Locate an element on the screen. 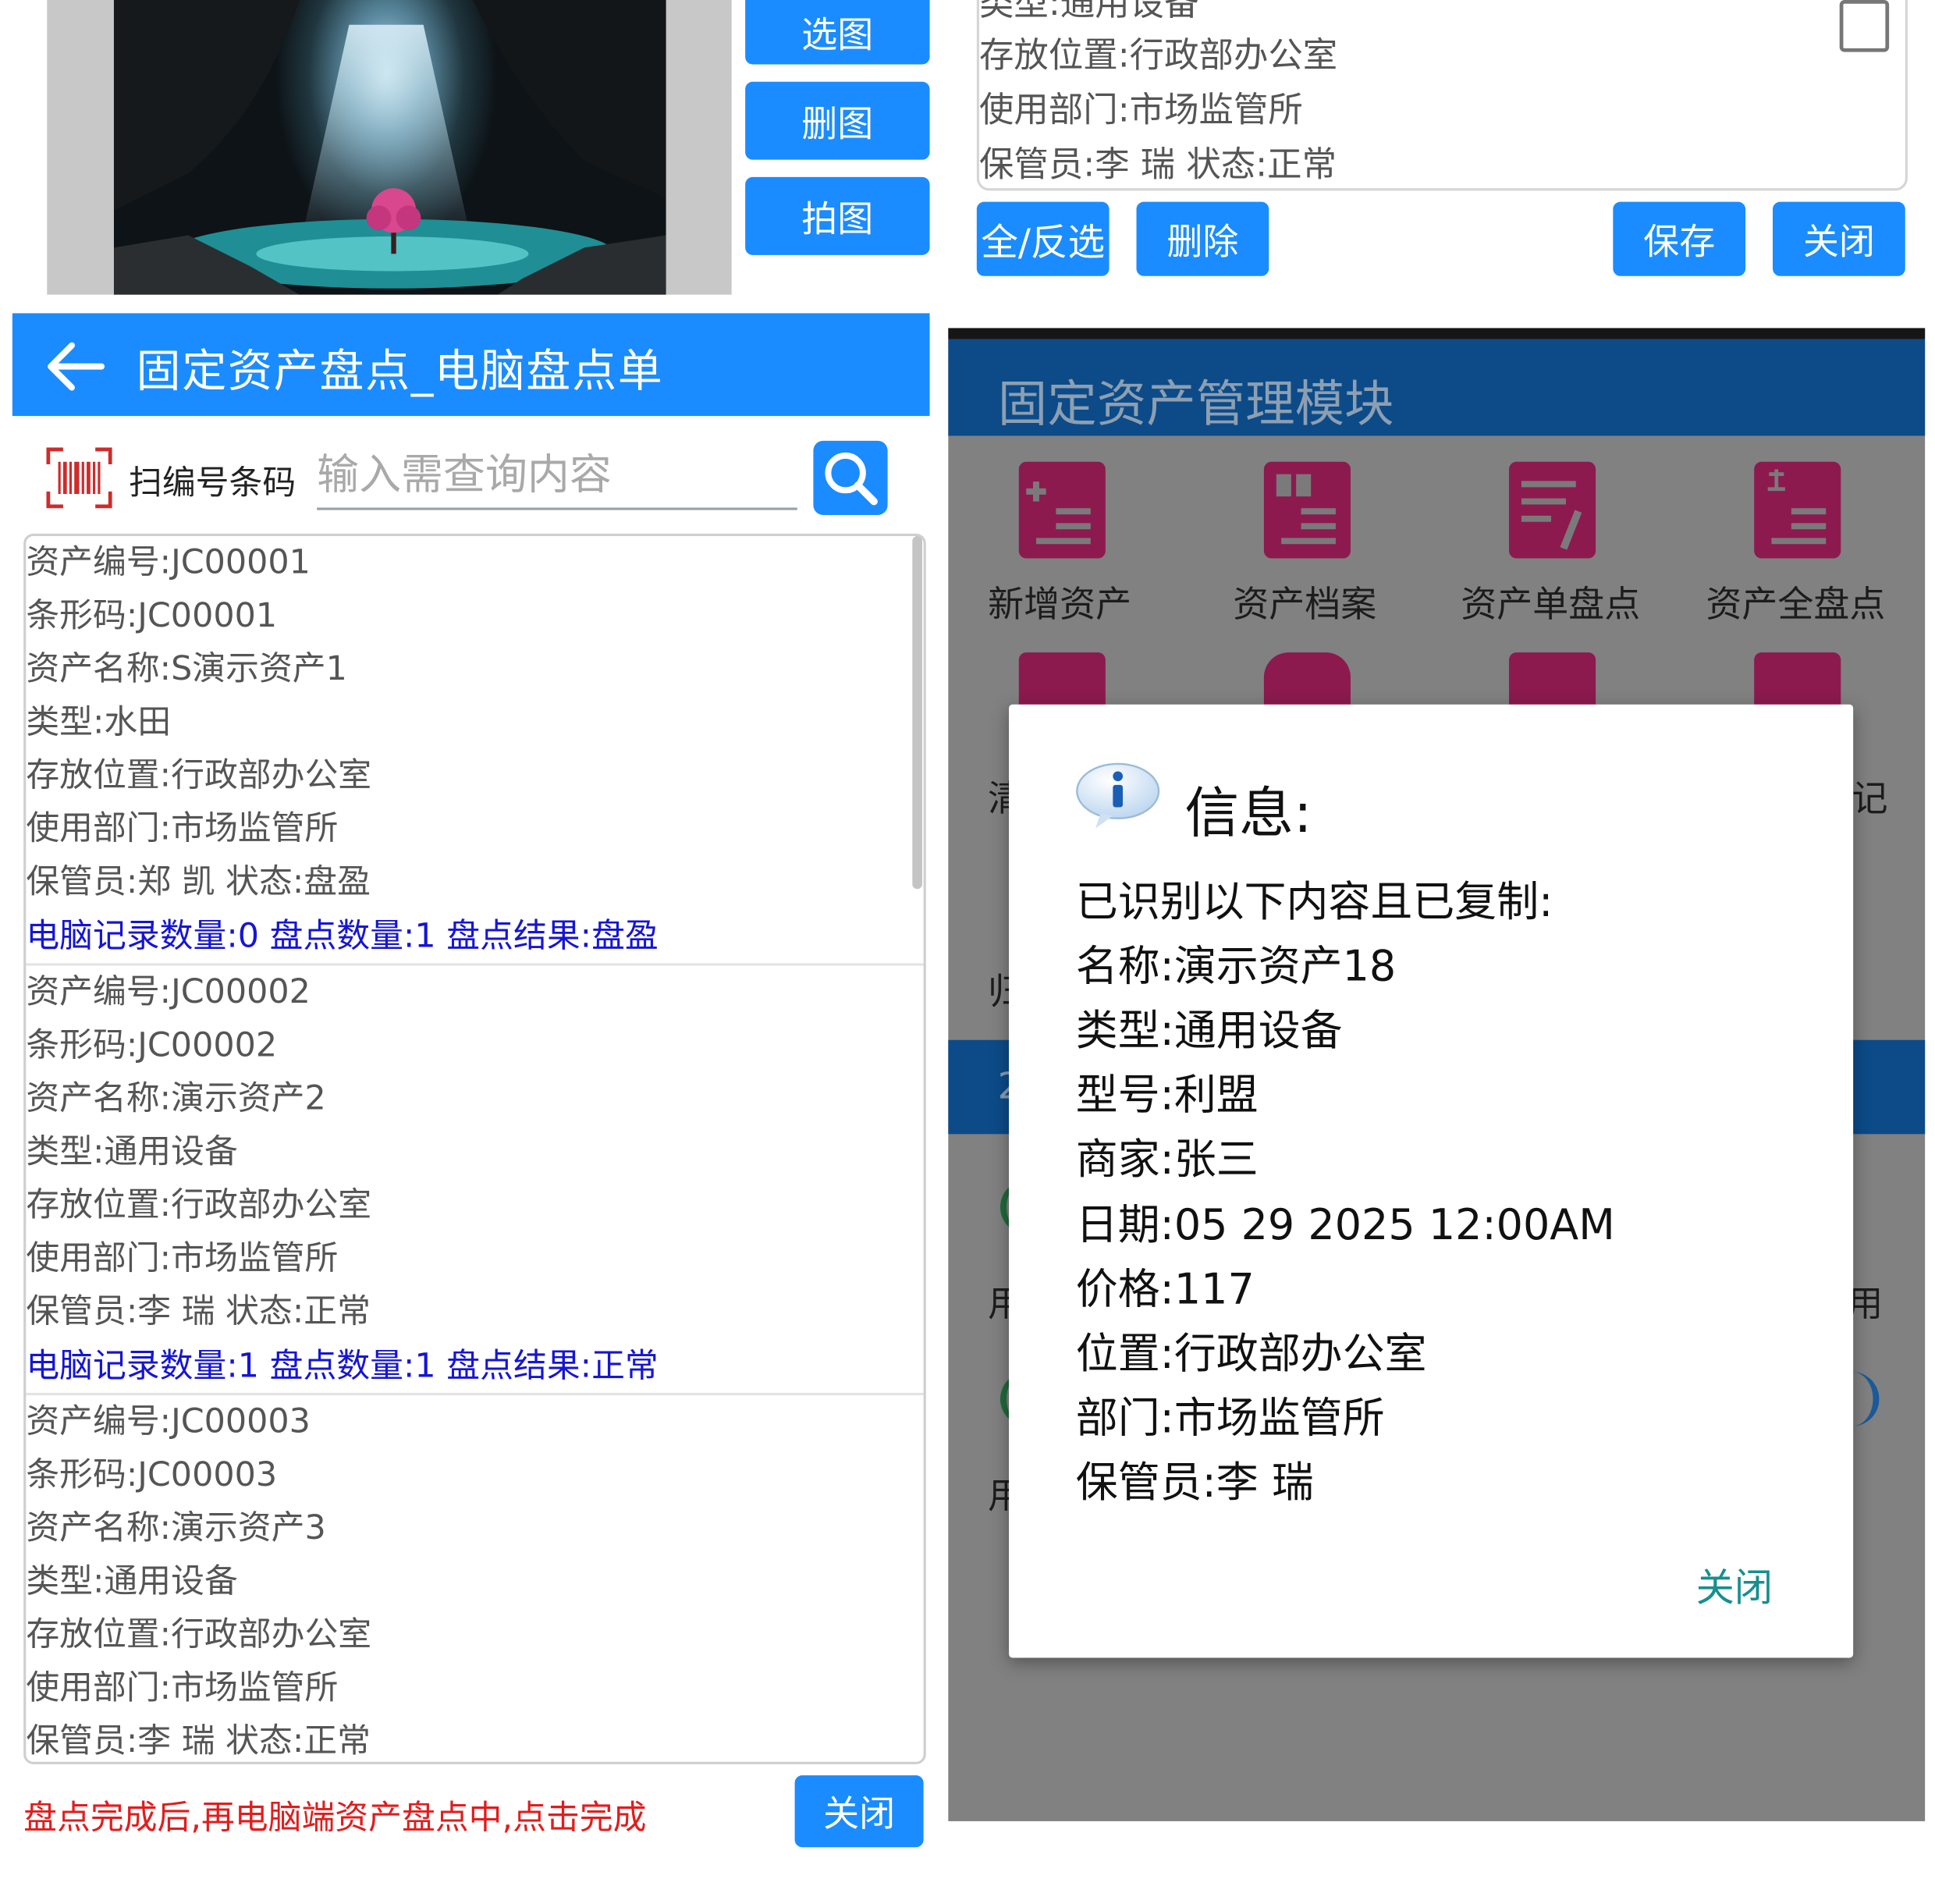 The height and width of the screenshot is (1904, 1935). asset-type: 类型:水田 is located at coordinates (99, 722).